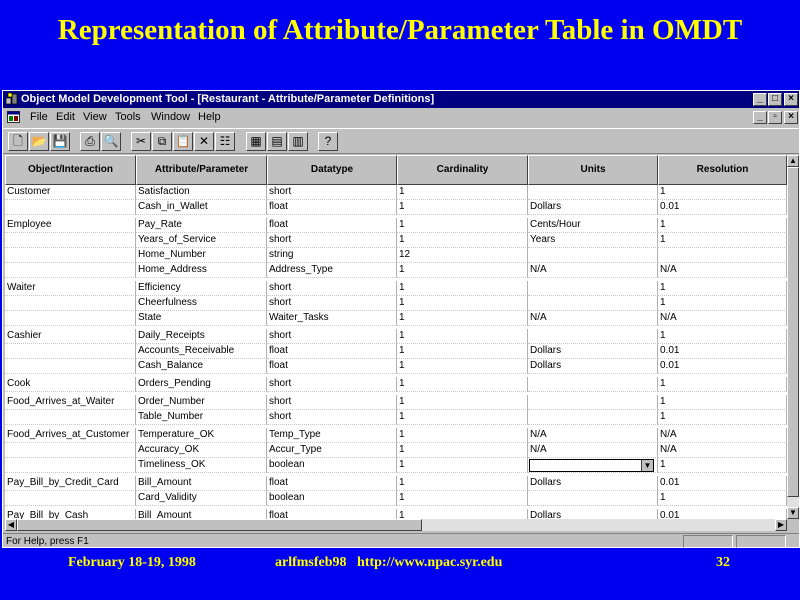  What do you see at coordinates (277, 141) in the screenshot?
I see `import-icon: ▤` at bounding box center [277, 141].